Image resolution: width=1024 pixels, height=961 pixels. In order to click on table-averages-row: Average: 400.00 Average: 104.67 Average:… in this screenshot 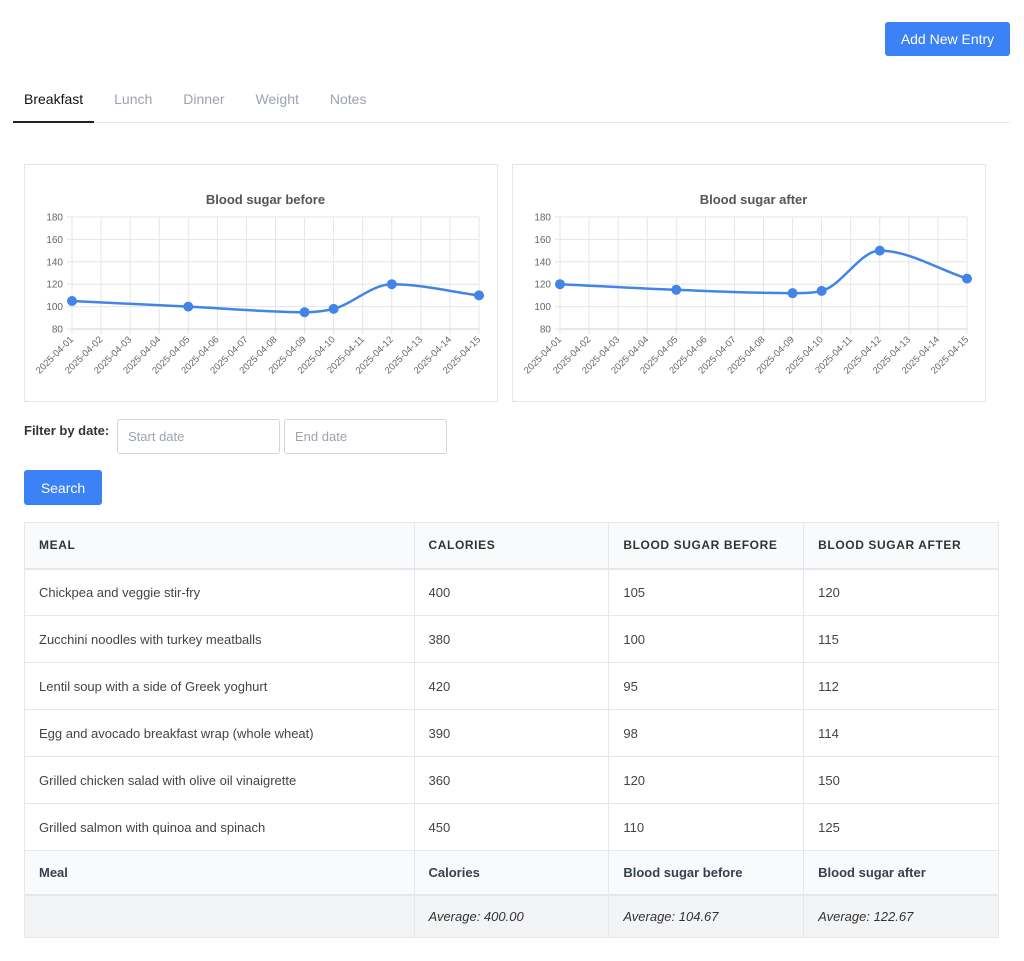, I will do `click(511, 916)`.